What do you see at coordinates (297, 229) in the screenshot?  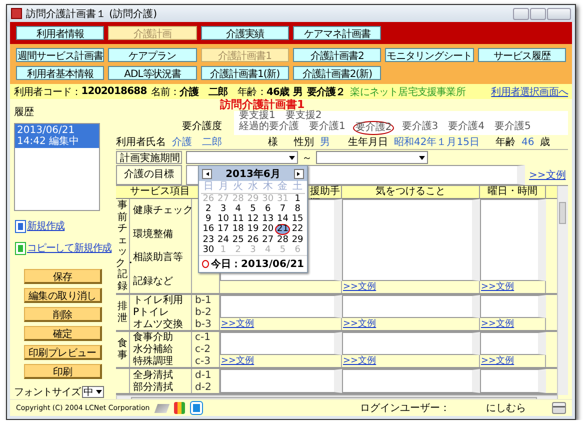 I see `calendar-day: 22` at bounding box center [297, 229].